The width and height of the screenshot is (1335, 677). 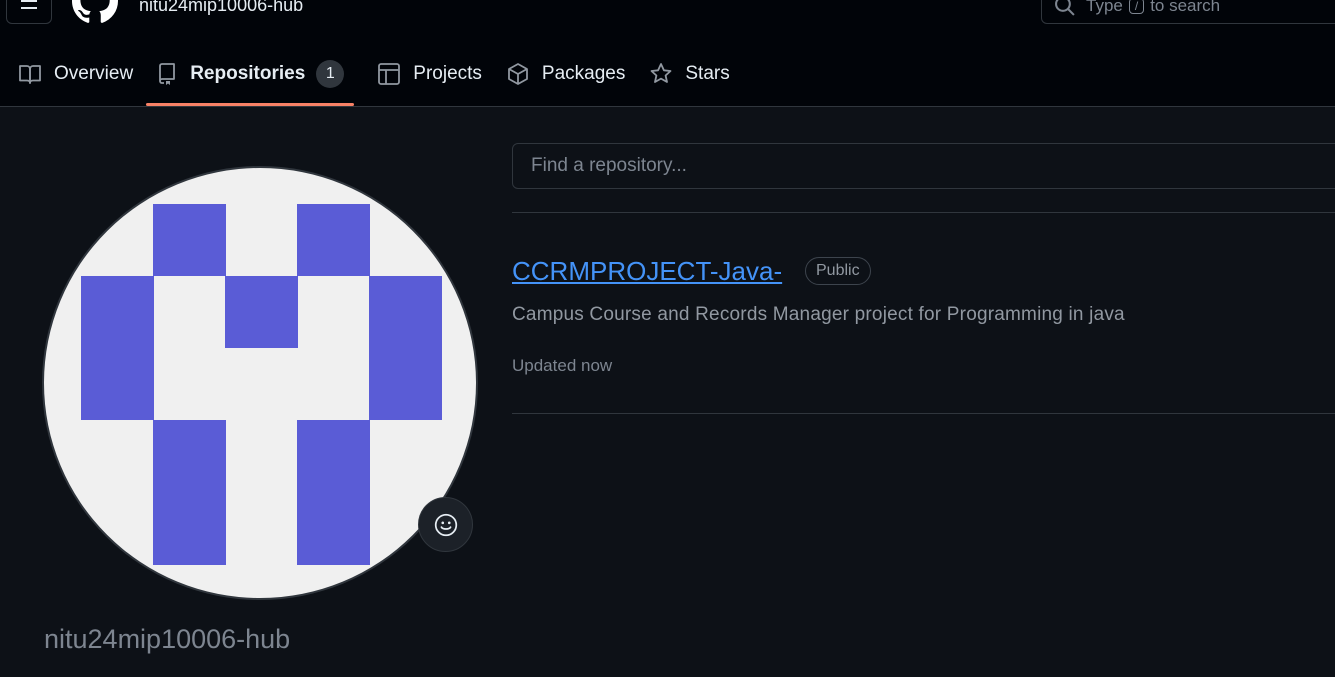 I want to click on repo-name-link: CCRMPROJECT-Java-, so click(x=647, y=271).